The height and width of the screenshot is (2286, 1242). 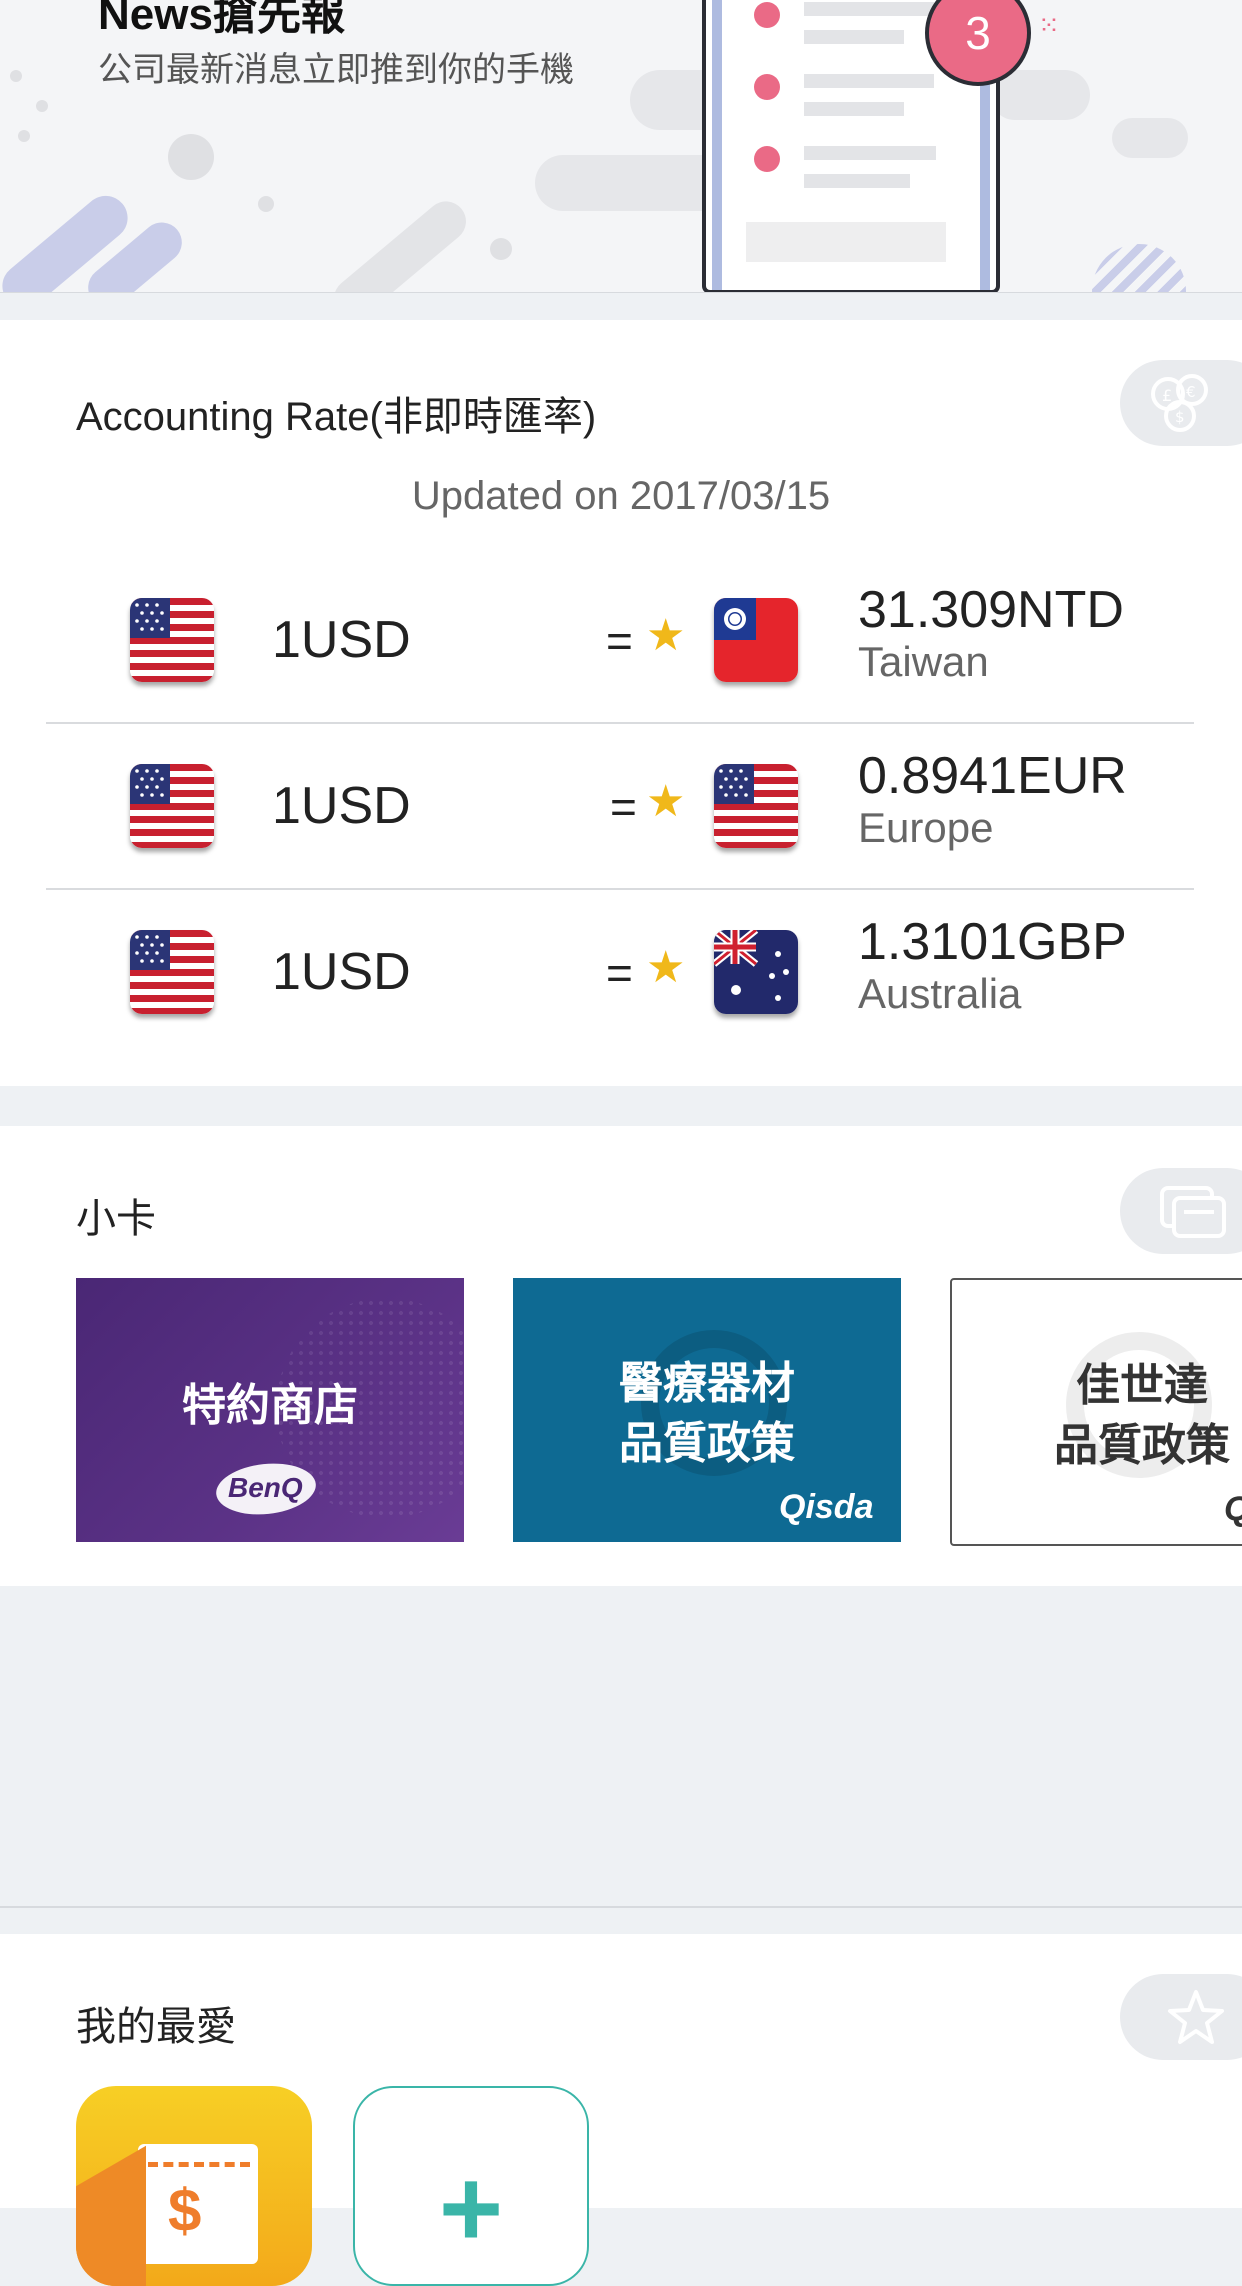 I want to click on card-medical-quality-policy: 醫療器材 品質政策 Qisda, so click(x=707, y=1410).